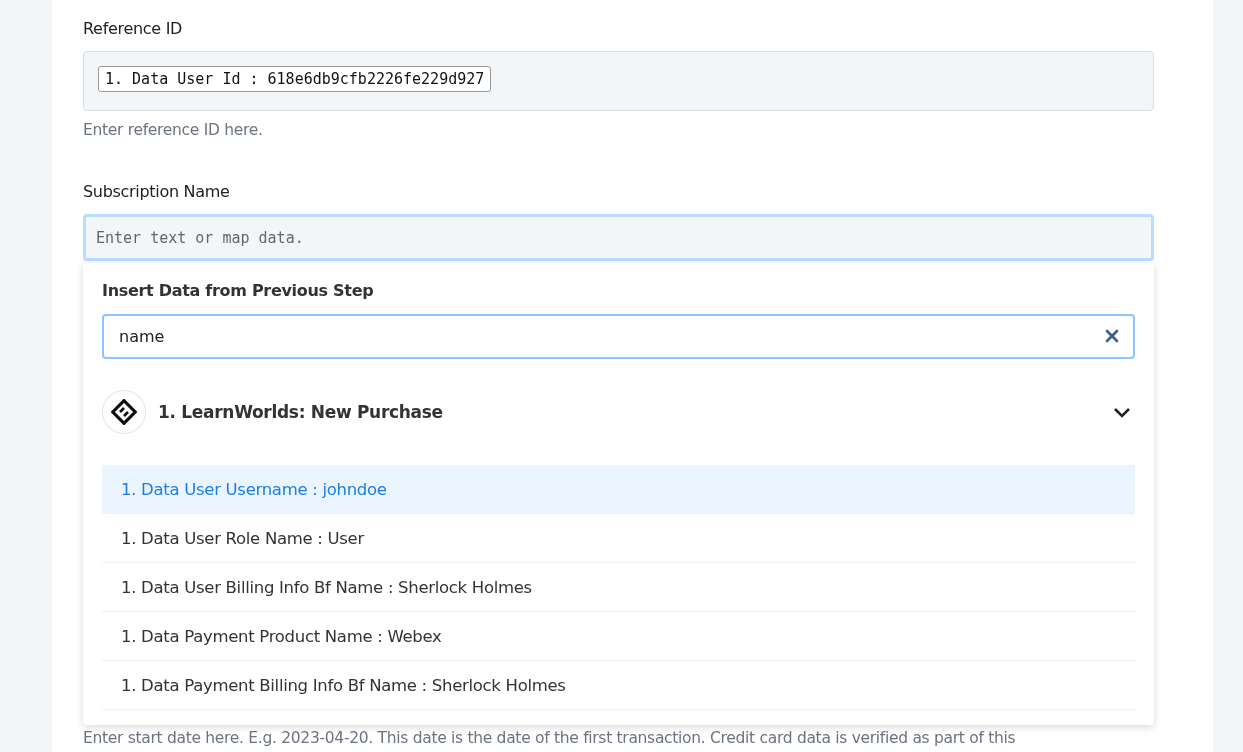 The image size is (1243, 752). What do you see at coordinates (238, 290) in the screenshot?
I see `dropdown-title: Insert Data from Previous Step` at bounding box center [238, 290].